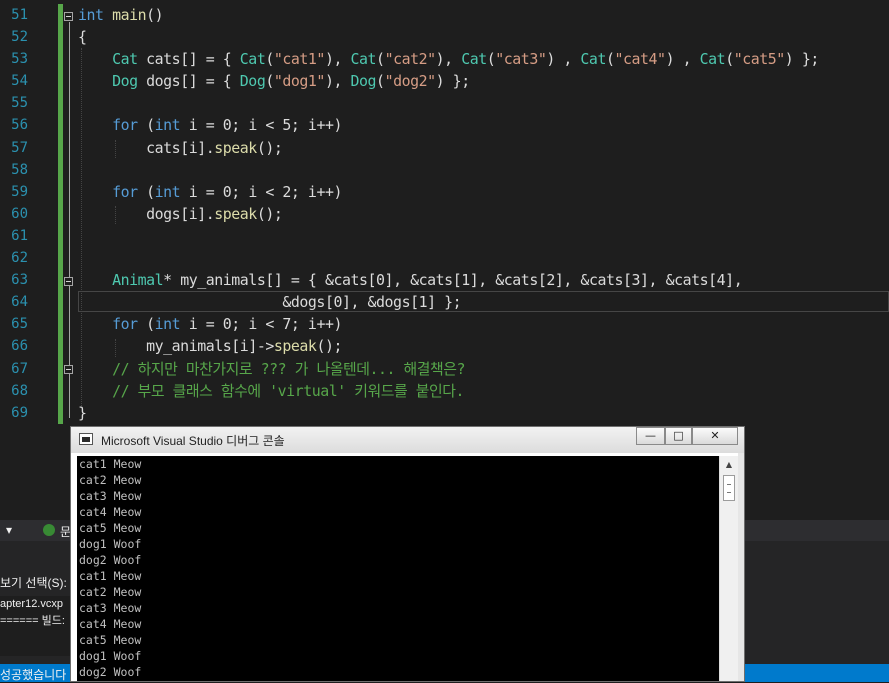 The width and height of the screenshot is (889, 683). I want to click on code-token: [0], &, so click(350, 302).